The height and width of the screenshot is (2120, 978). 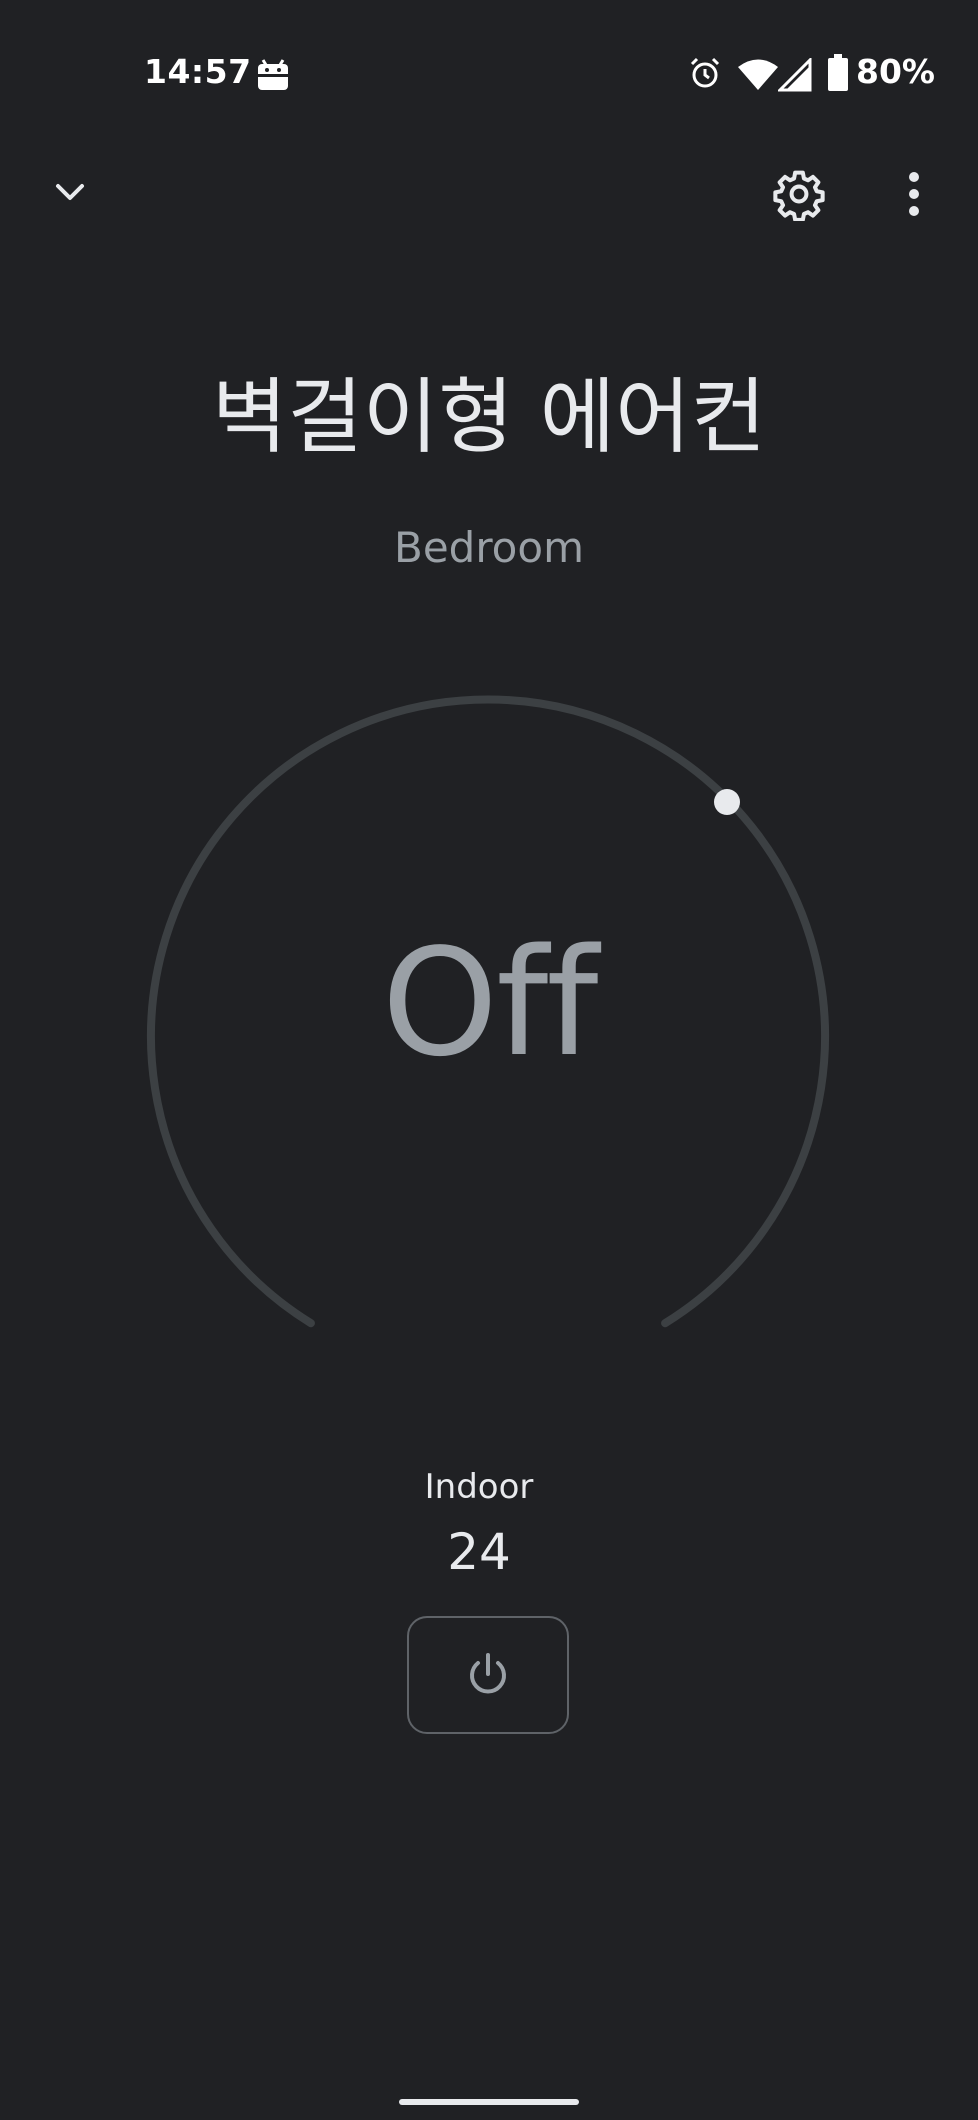 What do you see at coordinates (273, 74) in the screenshot?
I see `android-app-icon` at bounding box center [273, 74].